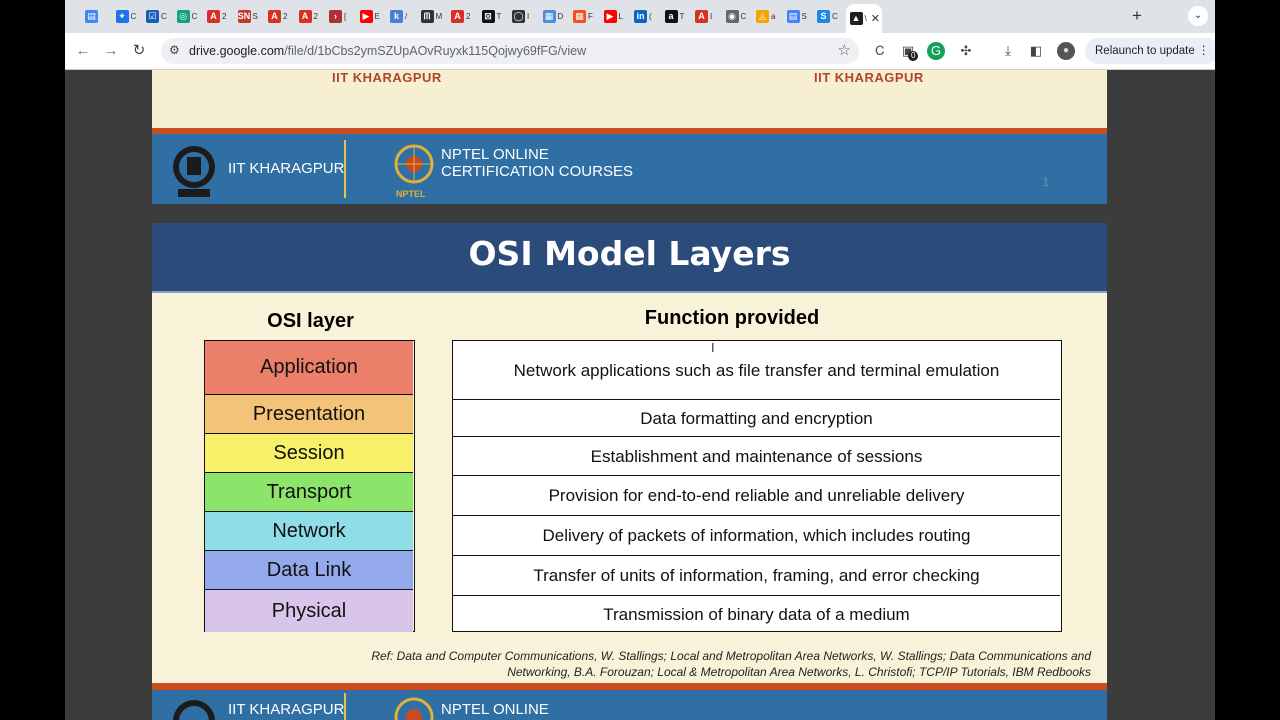  I want to click on tab-favicon-icon: ◎, so click(183, 16).